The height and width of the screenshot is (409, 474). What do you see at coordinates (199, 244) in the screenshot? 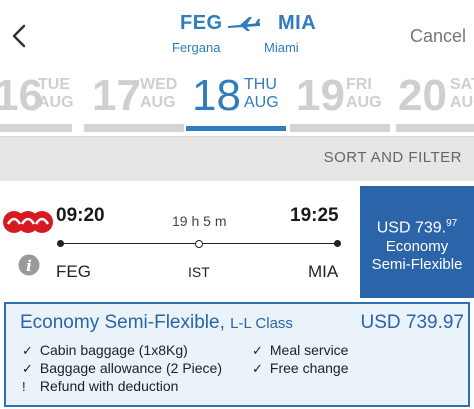
I see `stop-dot` at bounding box center [199, 244].